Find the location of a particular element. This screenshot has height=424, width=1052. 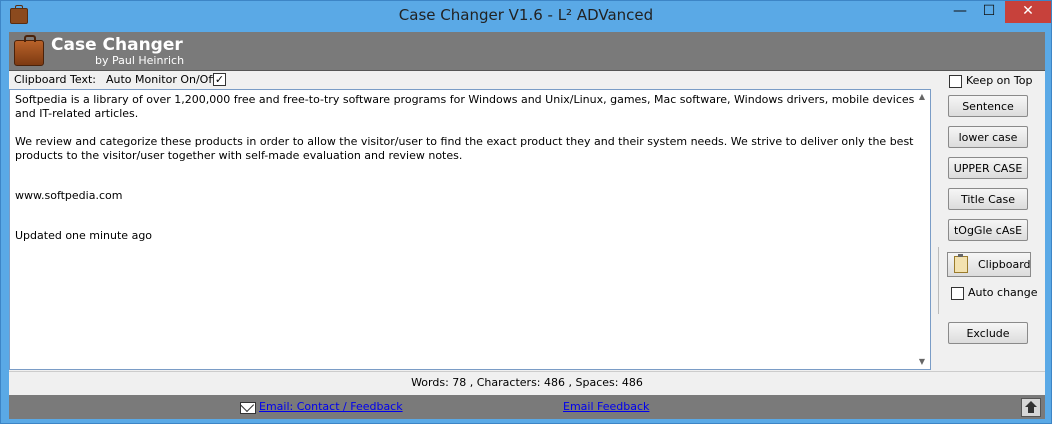

auto-change-label: Auto change is located at coordinates (1003, 292).